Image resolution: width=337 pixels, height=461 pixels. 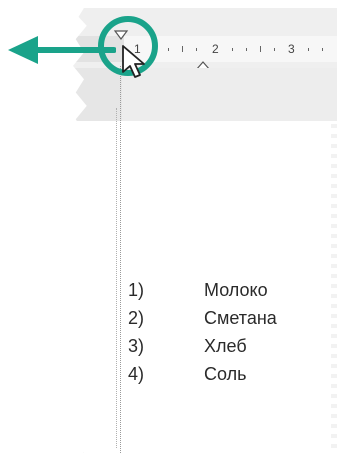 I want to click on list-item-number: 3), so click(x=136, y=346).